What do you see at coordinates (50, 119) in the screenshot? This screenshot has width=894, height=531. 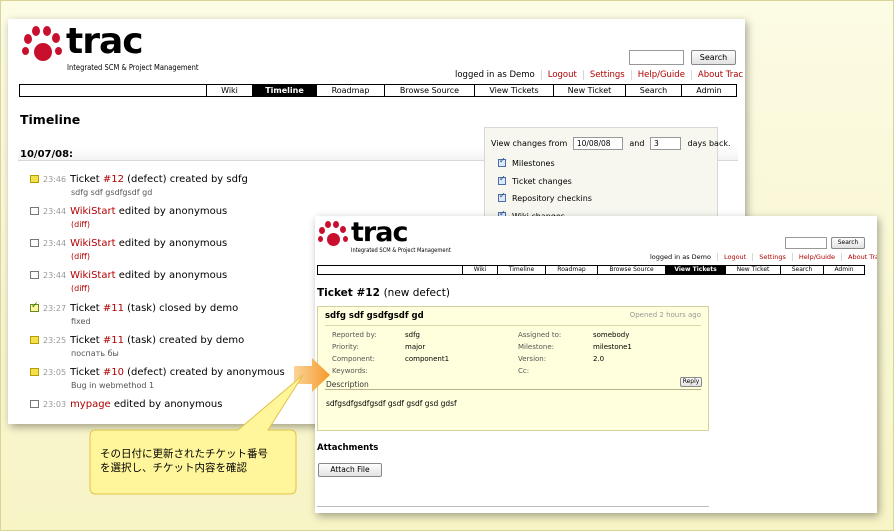 I see `page-title: Timeline` at bounding box center [50, 119].